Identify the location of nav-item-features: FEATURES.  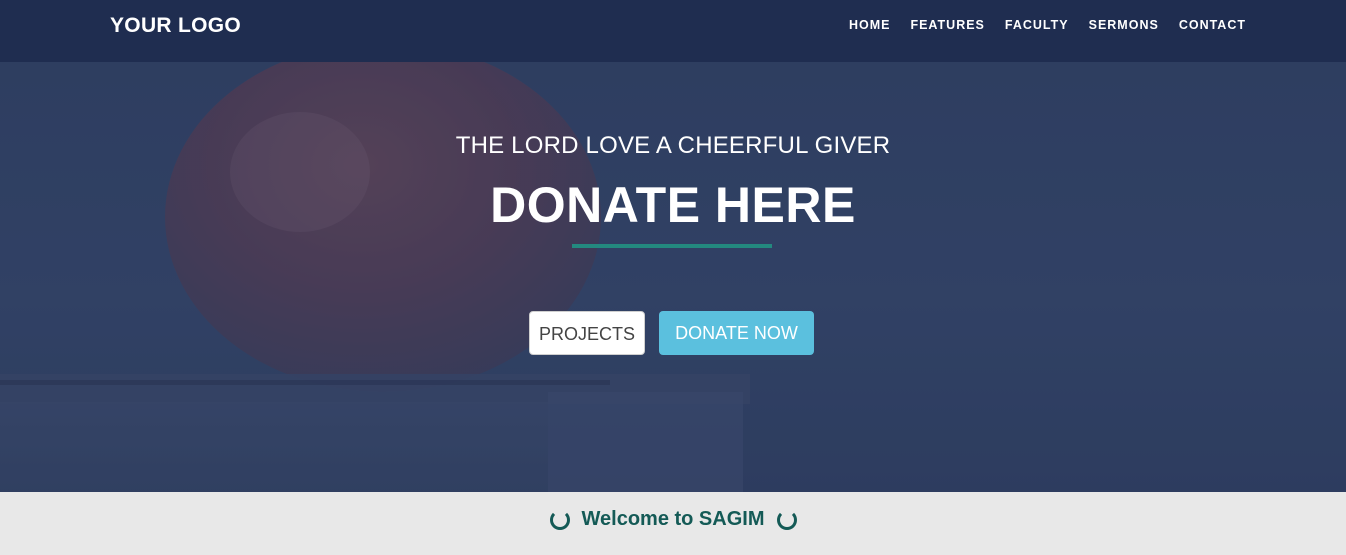
(947, 25).